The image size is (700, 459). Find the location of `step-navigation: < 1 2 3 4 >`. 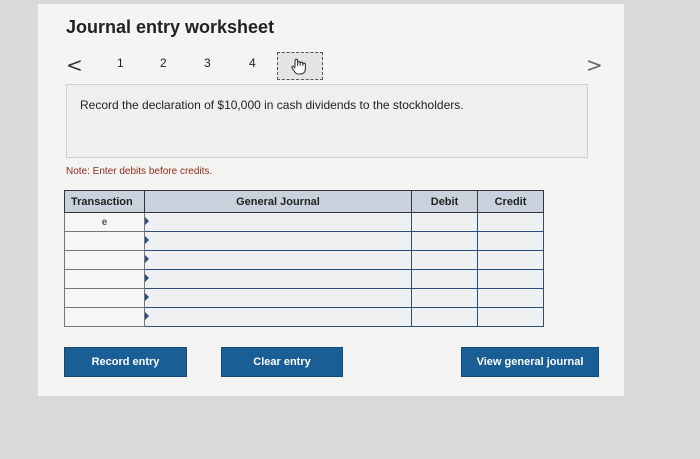

step-navigation: < 1 2 3 4 > is located at coordinates (350, 66).